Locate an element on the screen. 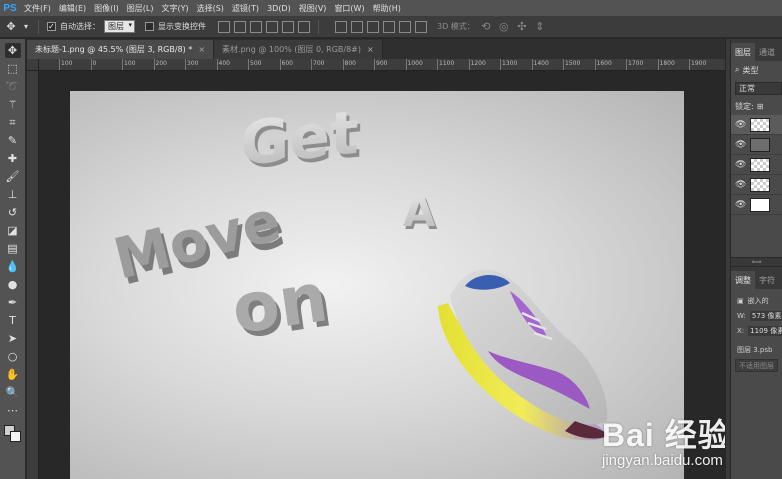 Image resolution: width=782 pixels, height=479 pixels. menu-image: 图像(I) is located at coordinates (106, 8).